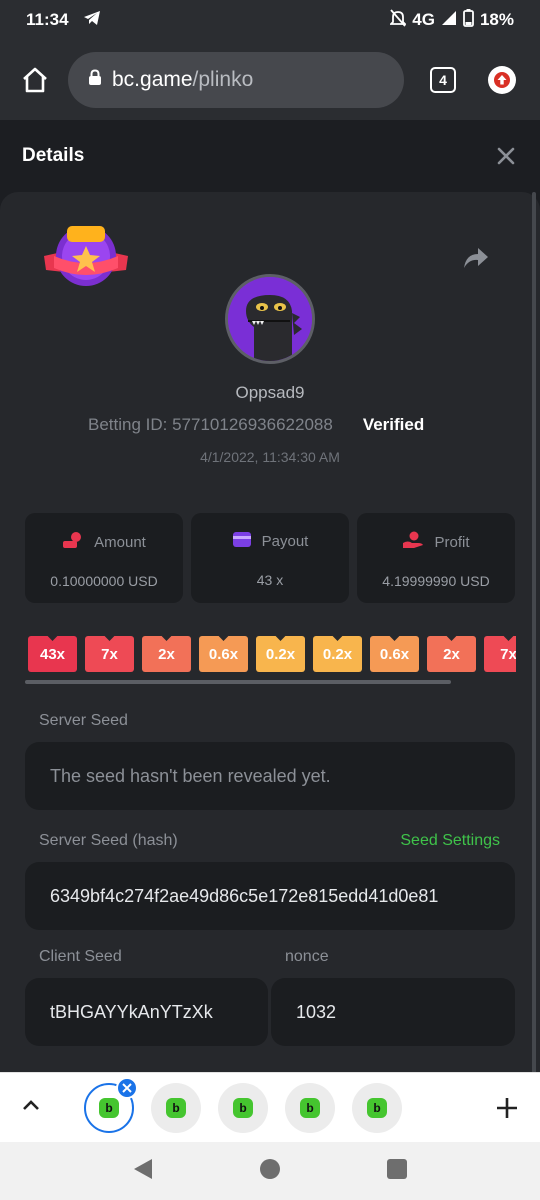 This screenshot has width=540, height=1200. I want to click on seed-settings-link: Seed Settings, so click(450, 841).